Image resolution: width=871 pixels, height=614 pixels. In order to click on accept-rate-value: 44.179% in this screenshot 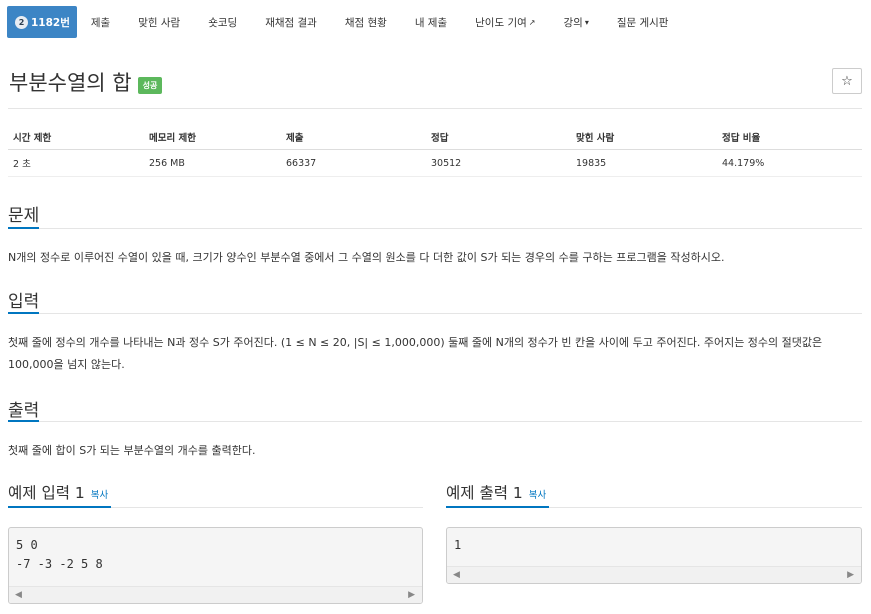, I will do `click(743, 163)`.